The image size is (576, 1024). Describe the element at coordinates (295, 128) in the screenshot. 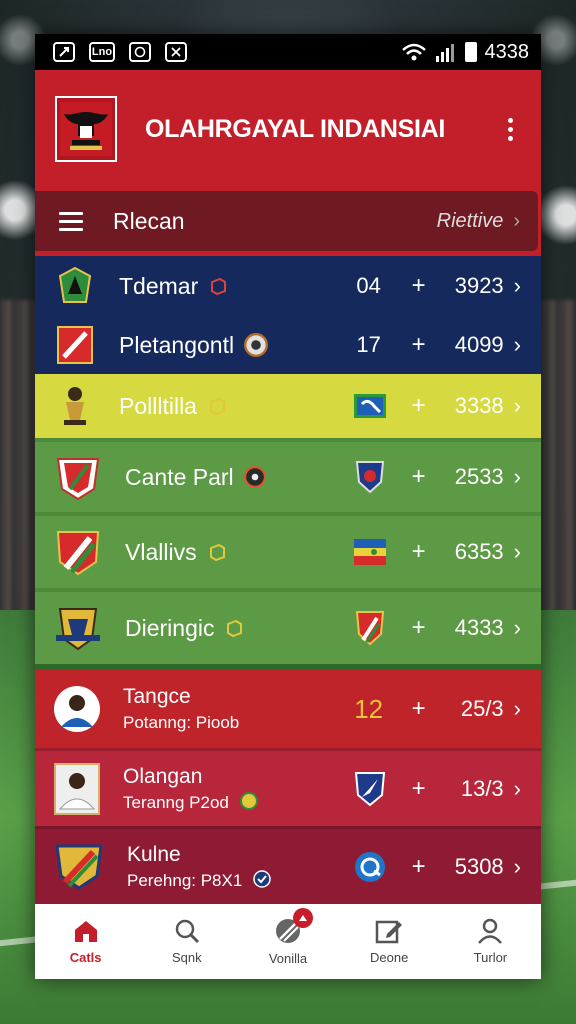

I see `app-title: OLAHRGAYAL INDANSIAI` at that location.